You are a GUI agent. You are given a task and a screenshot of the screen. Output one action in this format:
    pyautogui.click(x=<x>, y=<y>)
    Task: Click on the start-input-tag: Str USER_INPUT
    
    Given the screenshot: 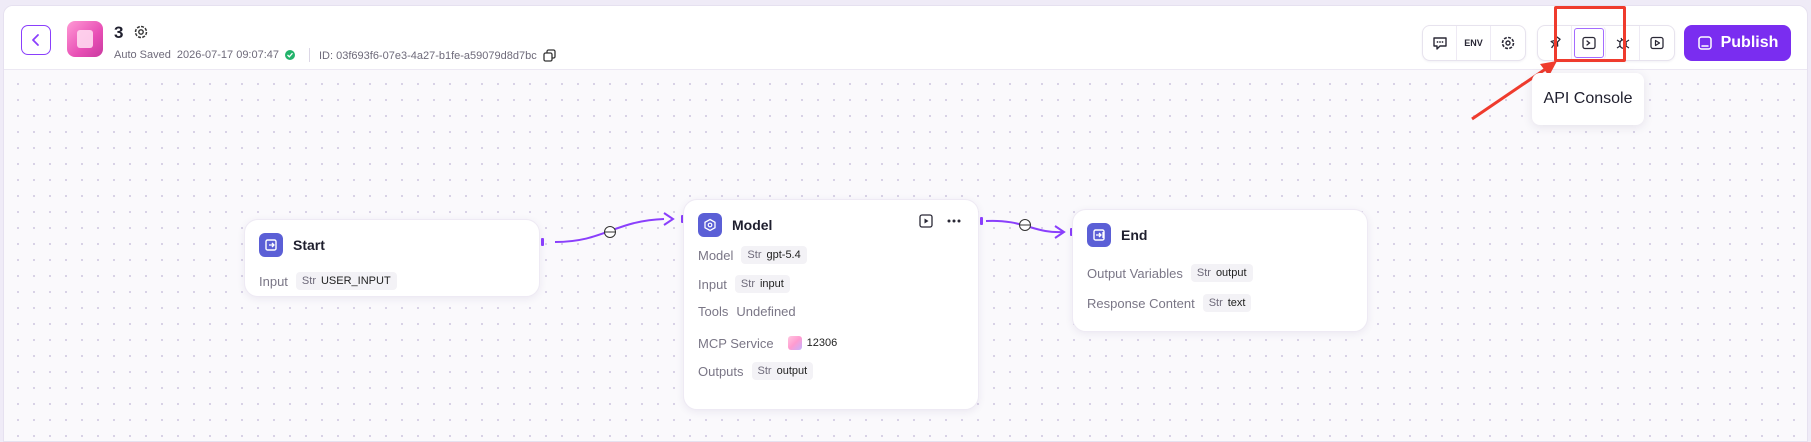 What is the action you would take?
    pyautogui.click(x=346, y=281)
    